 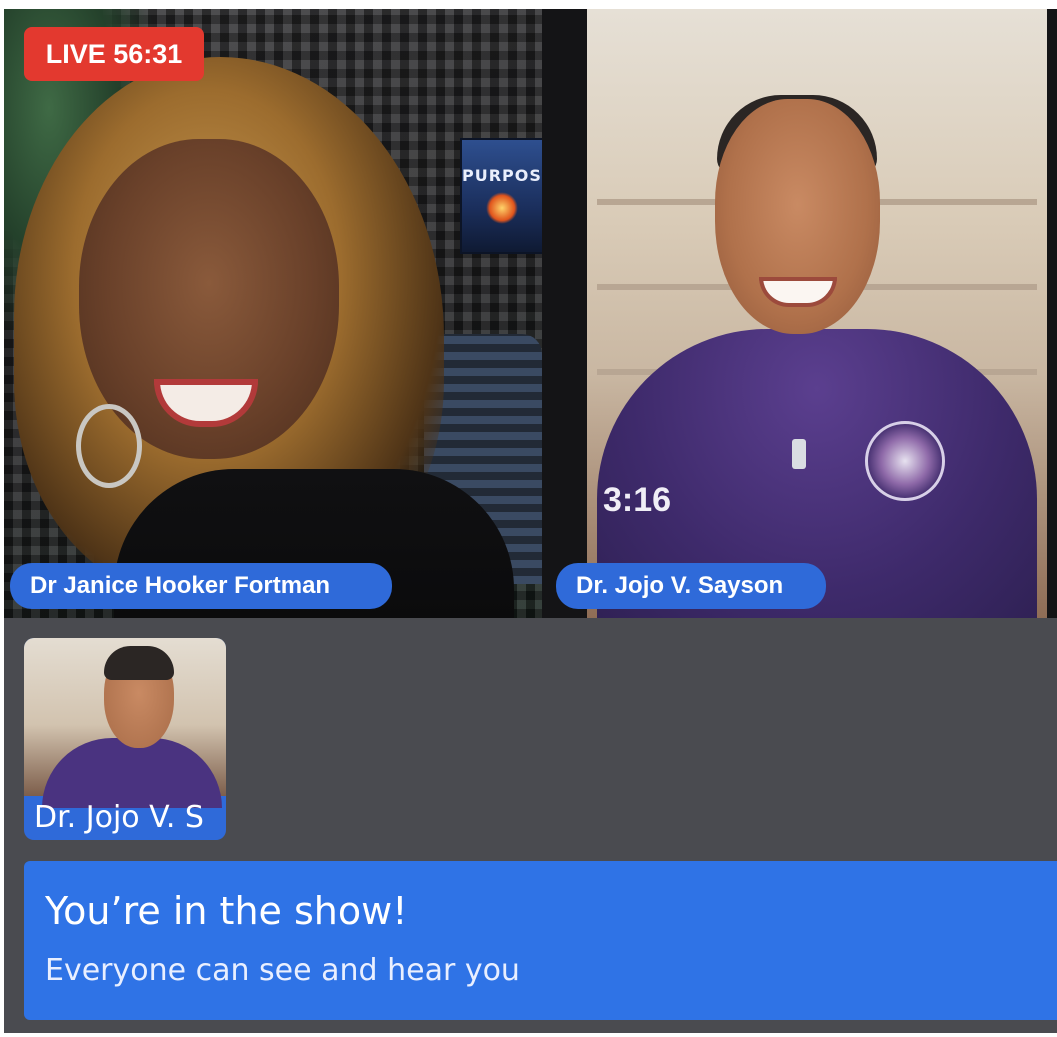 What do you see at coordinates (799, 454) in the screenshot?
I see `guest-pendant` at bounding box center [799, 454].